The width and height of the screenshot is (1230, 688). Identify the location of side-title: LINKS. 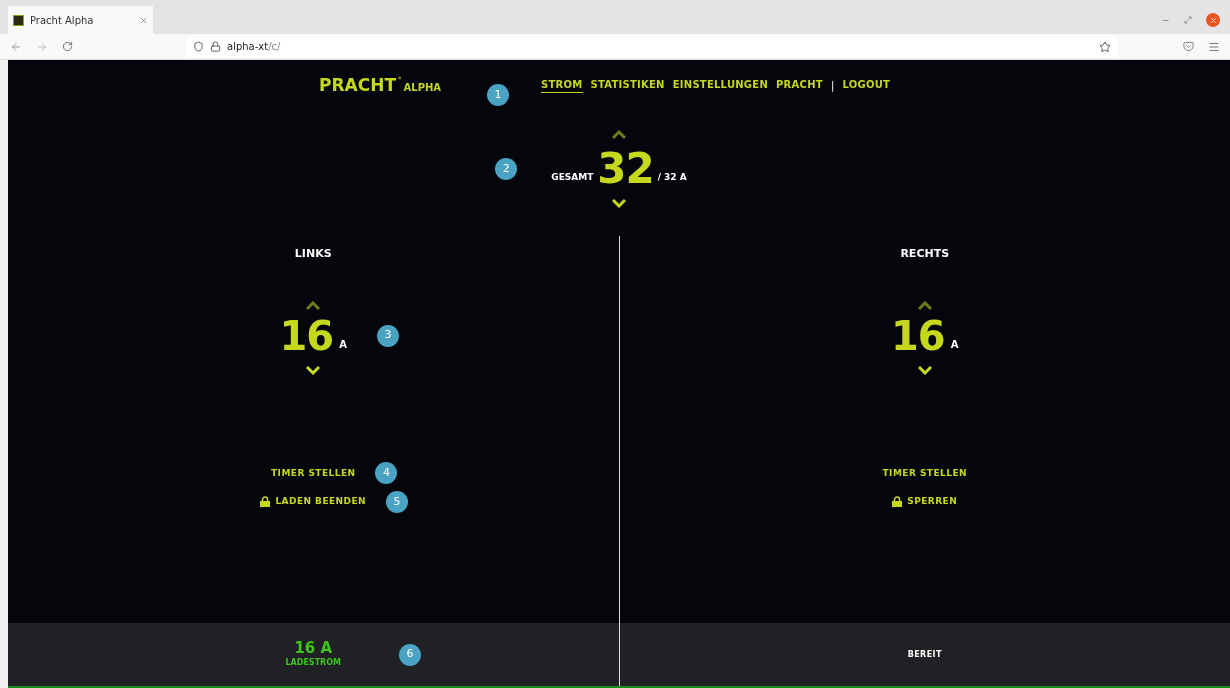
(313, 254).